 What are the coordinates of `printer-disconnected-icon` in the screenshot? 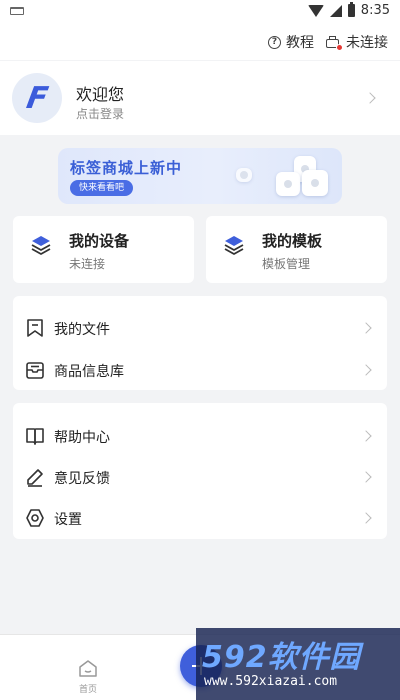 It's located at (334, 43).